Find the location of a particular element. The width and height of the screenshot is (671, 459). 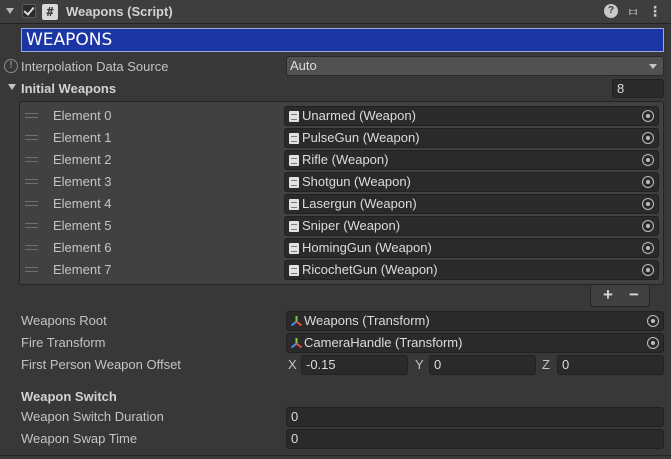

offset-y-label: Y is located at coordinates (419, 364).